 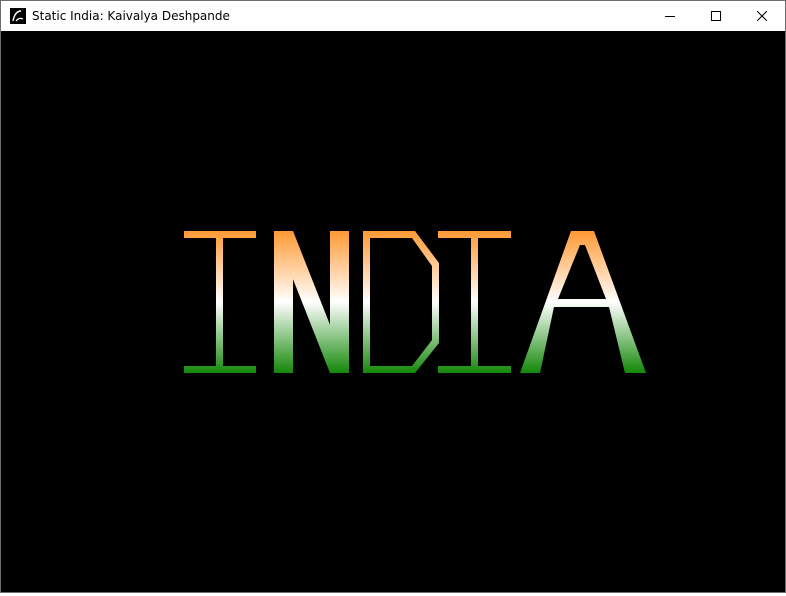 I want to click on title-bar: Static India: Kaivalya Deshpande, so click(x=393, y=16).